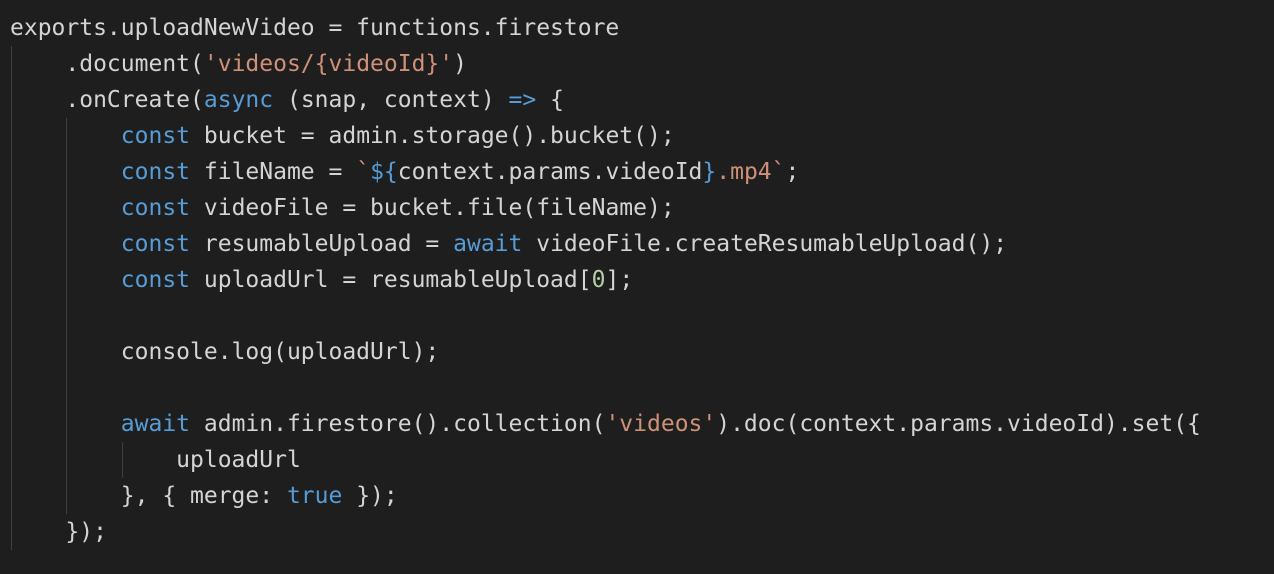 The height and width of the screenshot is (574, 1274). I want to click on code-token: =>, so click(522, 100).